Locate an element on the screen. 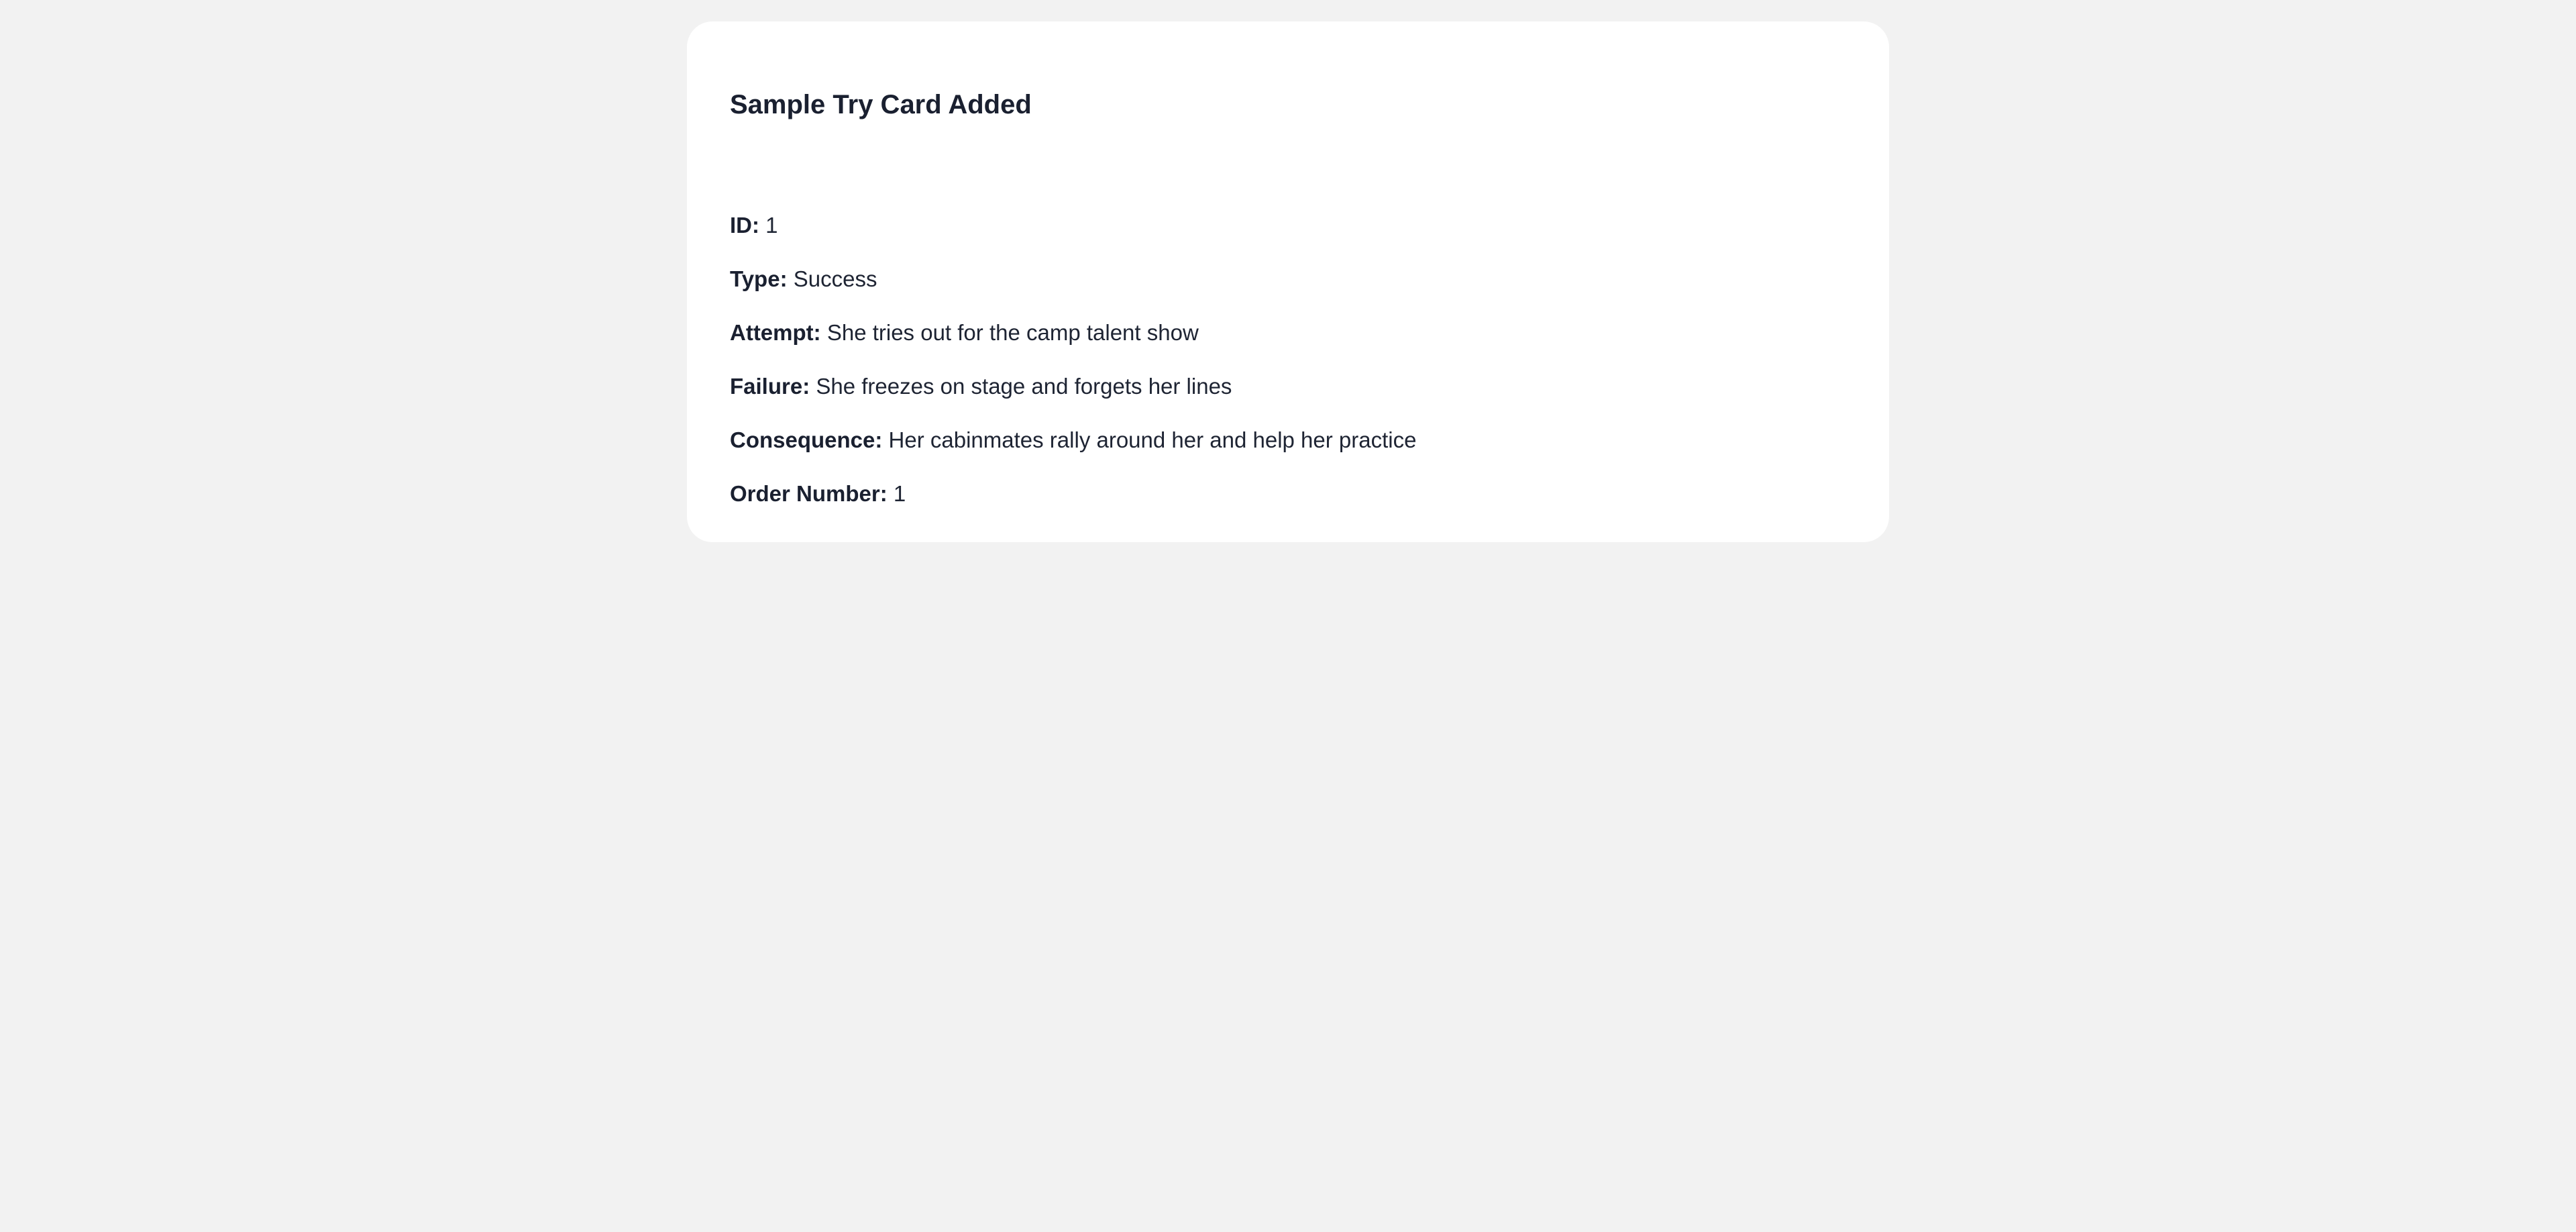  field-label-attempt: Attempt: is located at coordinates (775, 332).